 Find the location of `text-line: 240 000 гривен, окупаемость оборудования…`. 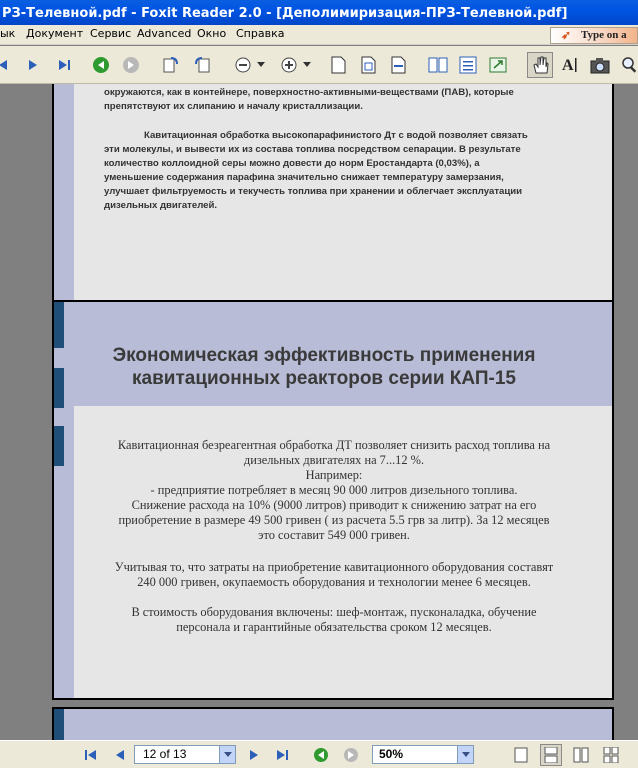

text-line: 240 000 гривен, окупаемость оборудования… is located at coordinates (334, 582).